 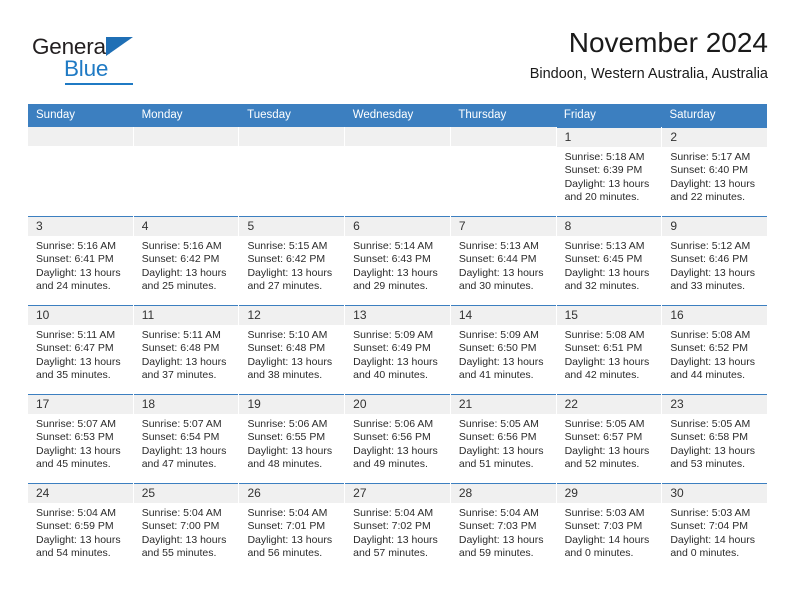 What do you see at coordinates (254, 493) in the screenshot?
I see `day-number: 26` at bounding box center [254, 493].